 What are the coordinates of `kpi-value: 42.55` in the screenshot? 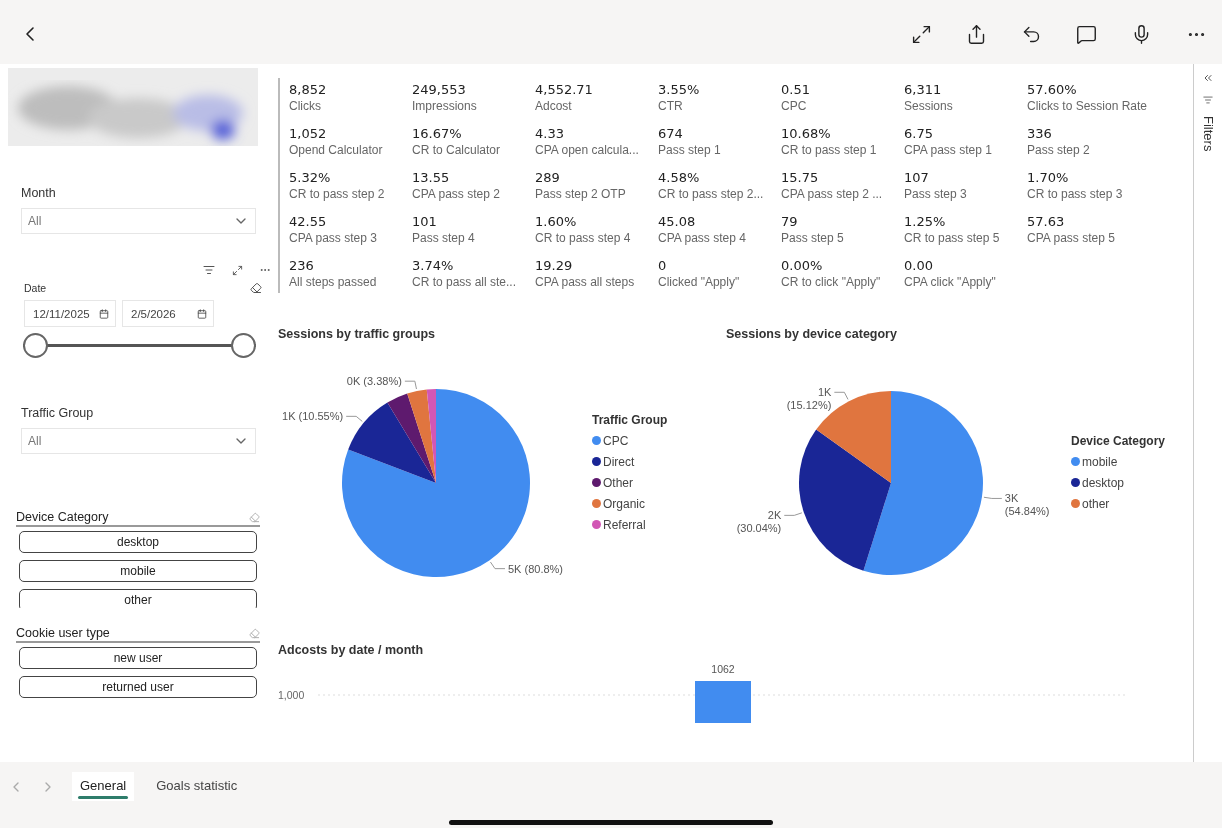 It's located at (308, 221).